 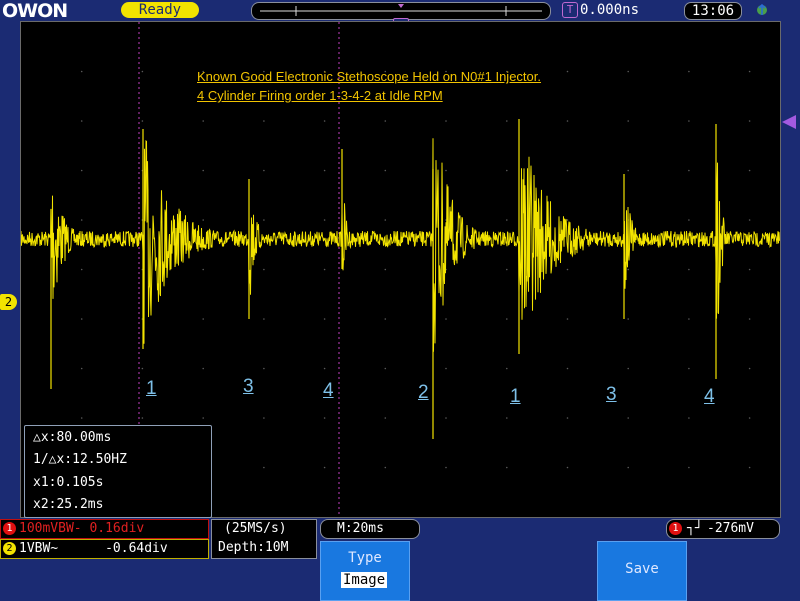 What do you see at coordinates (253, 547) in the screenshot?
I see `memory-depth: Depth:10M` at bounding box center [253, 547].